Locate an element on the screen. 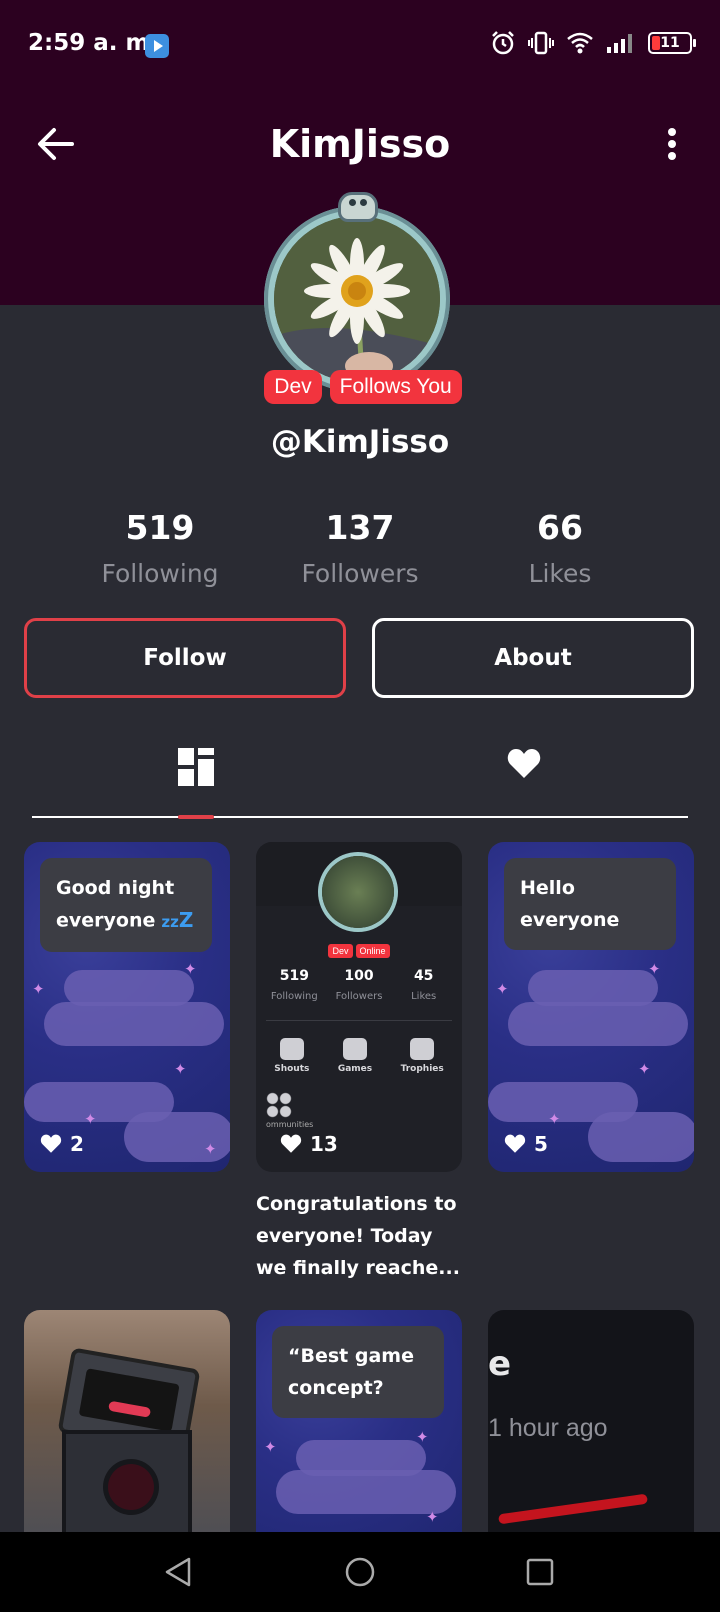 The width and height of the screenshot is (720, 1612). stat-label: Likes is located at coordinates (560, 573).